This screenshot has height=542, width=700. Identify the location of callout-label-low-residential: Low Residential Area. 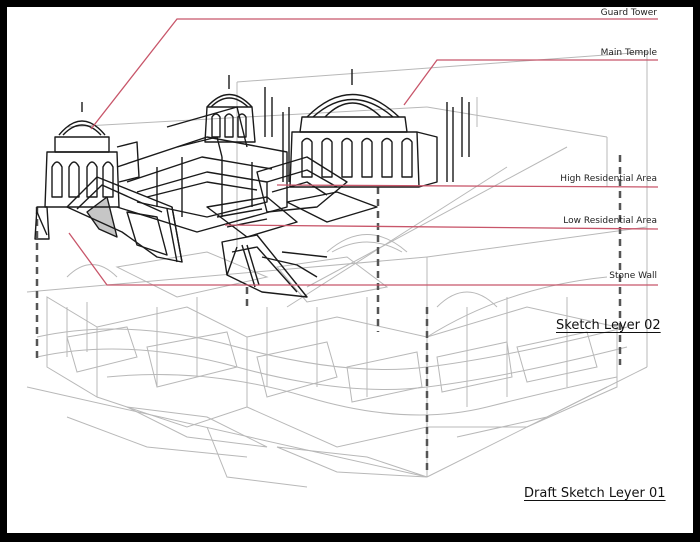
(610, 221).